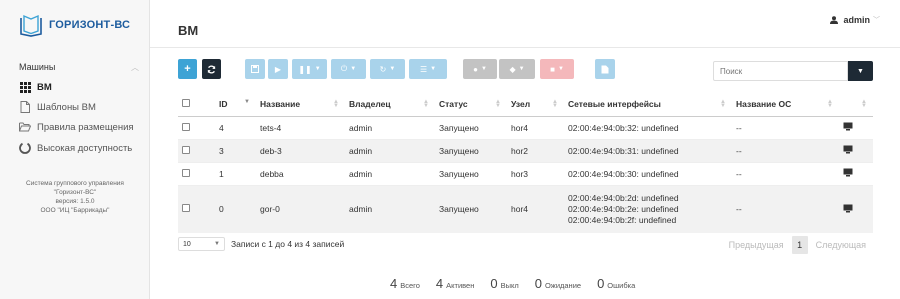 This screenshot has width=900, height=299. I want to click on cell-name: debba, so click(300, 173).